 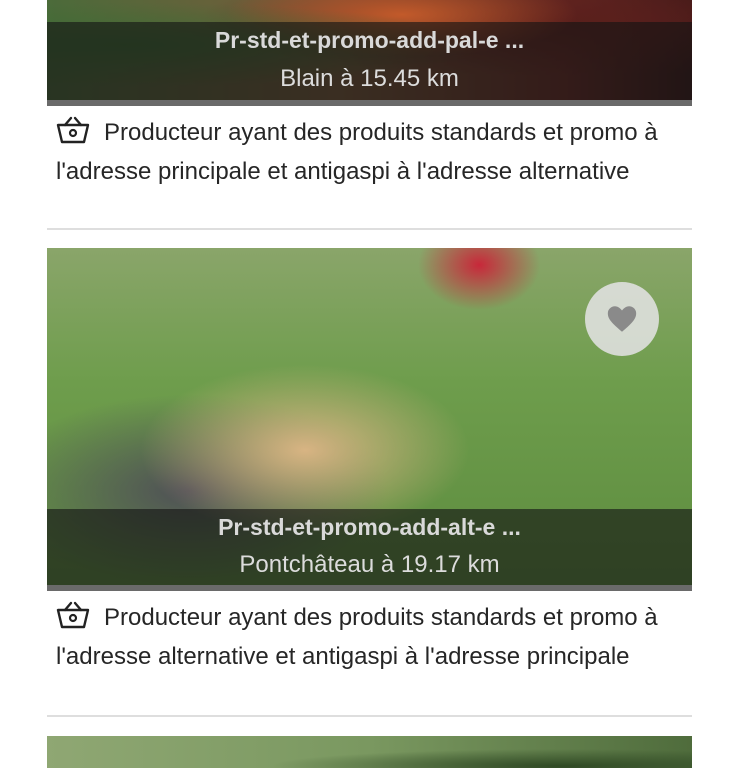 I want to click on producer-photo, so click(x=369, y=752).